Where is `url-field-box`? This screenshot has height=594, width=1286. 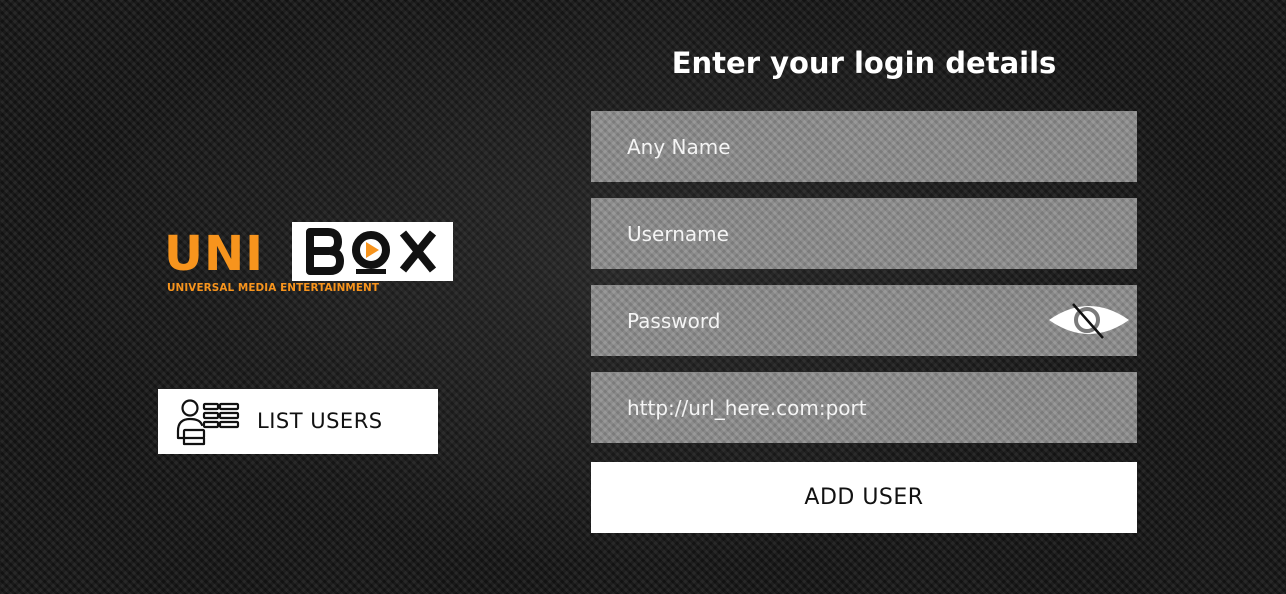
url-field-box is located at coordinates (864, 407).